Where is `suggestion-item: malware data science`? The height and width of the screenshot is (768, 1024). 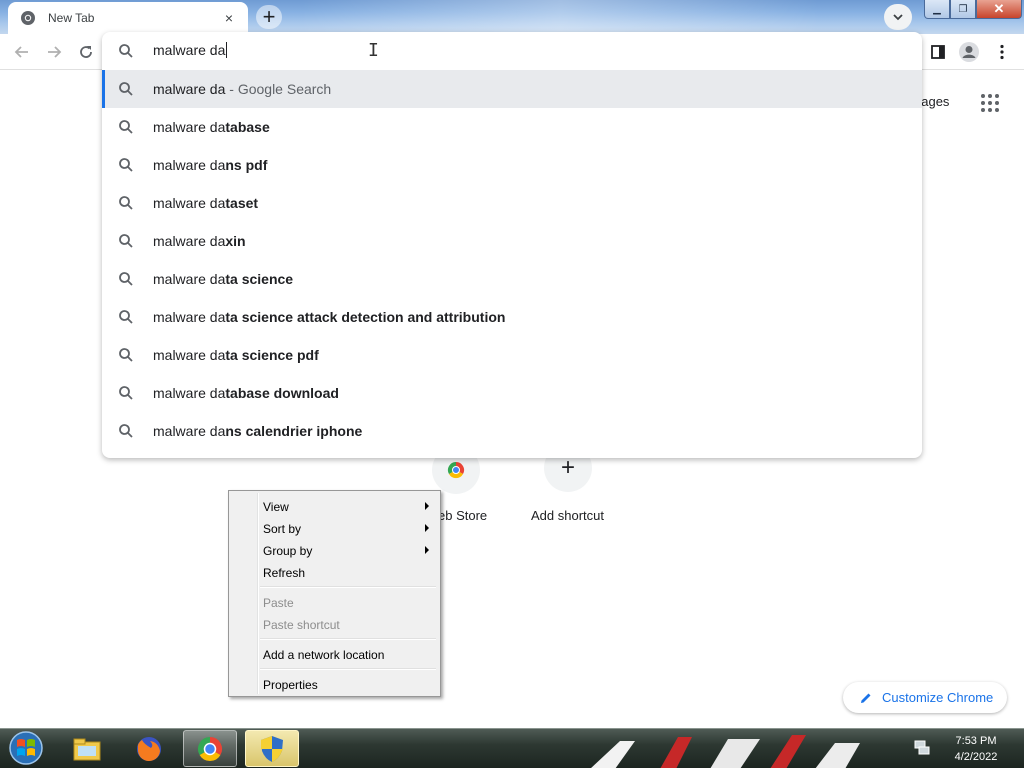 suggestion-item: malware data science is located at coordinates (512, 279).